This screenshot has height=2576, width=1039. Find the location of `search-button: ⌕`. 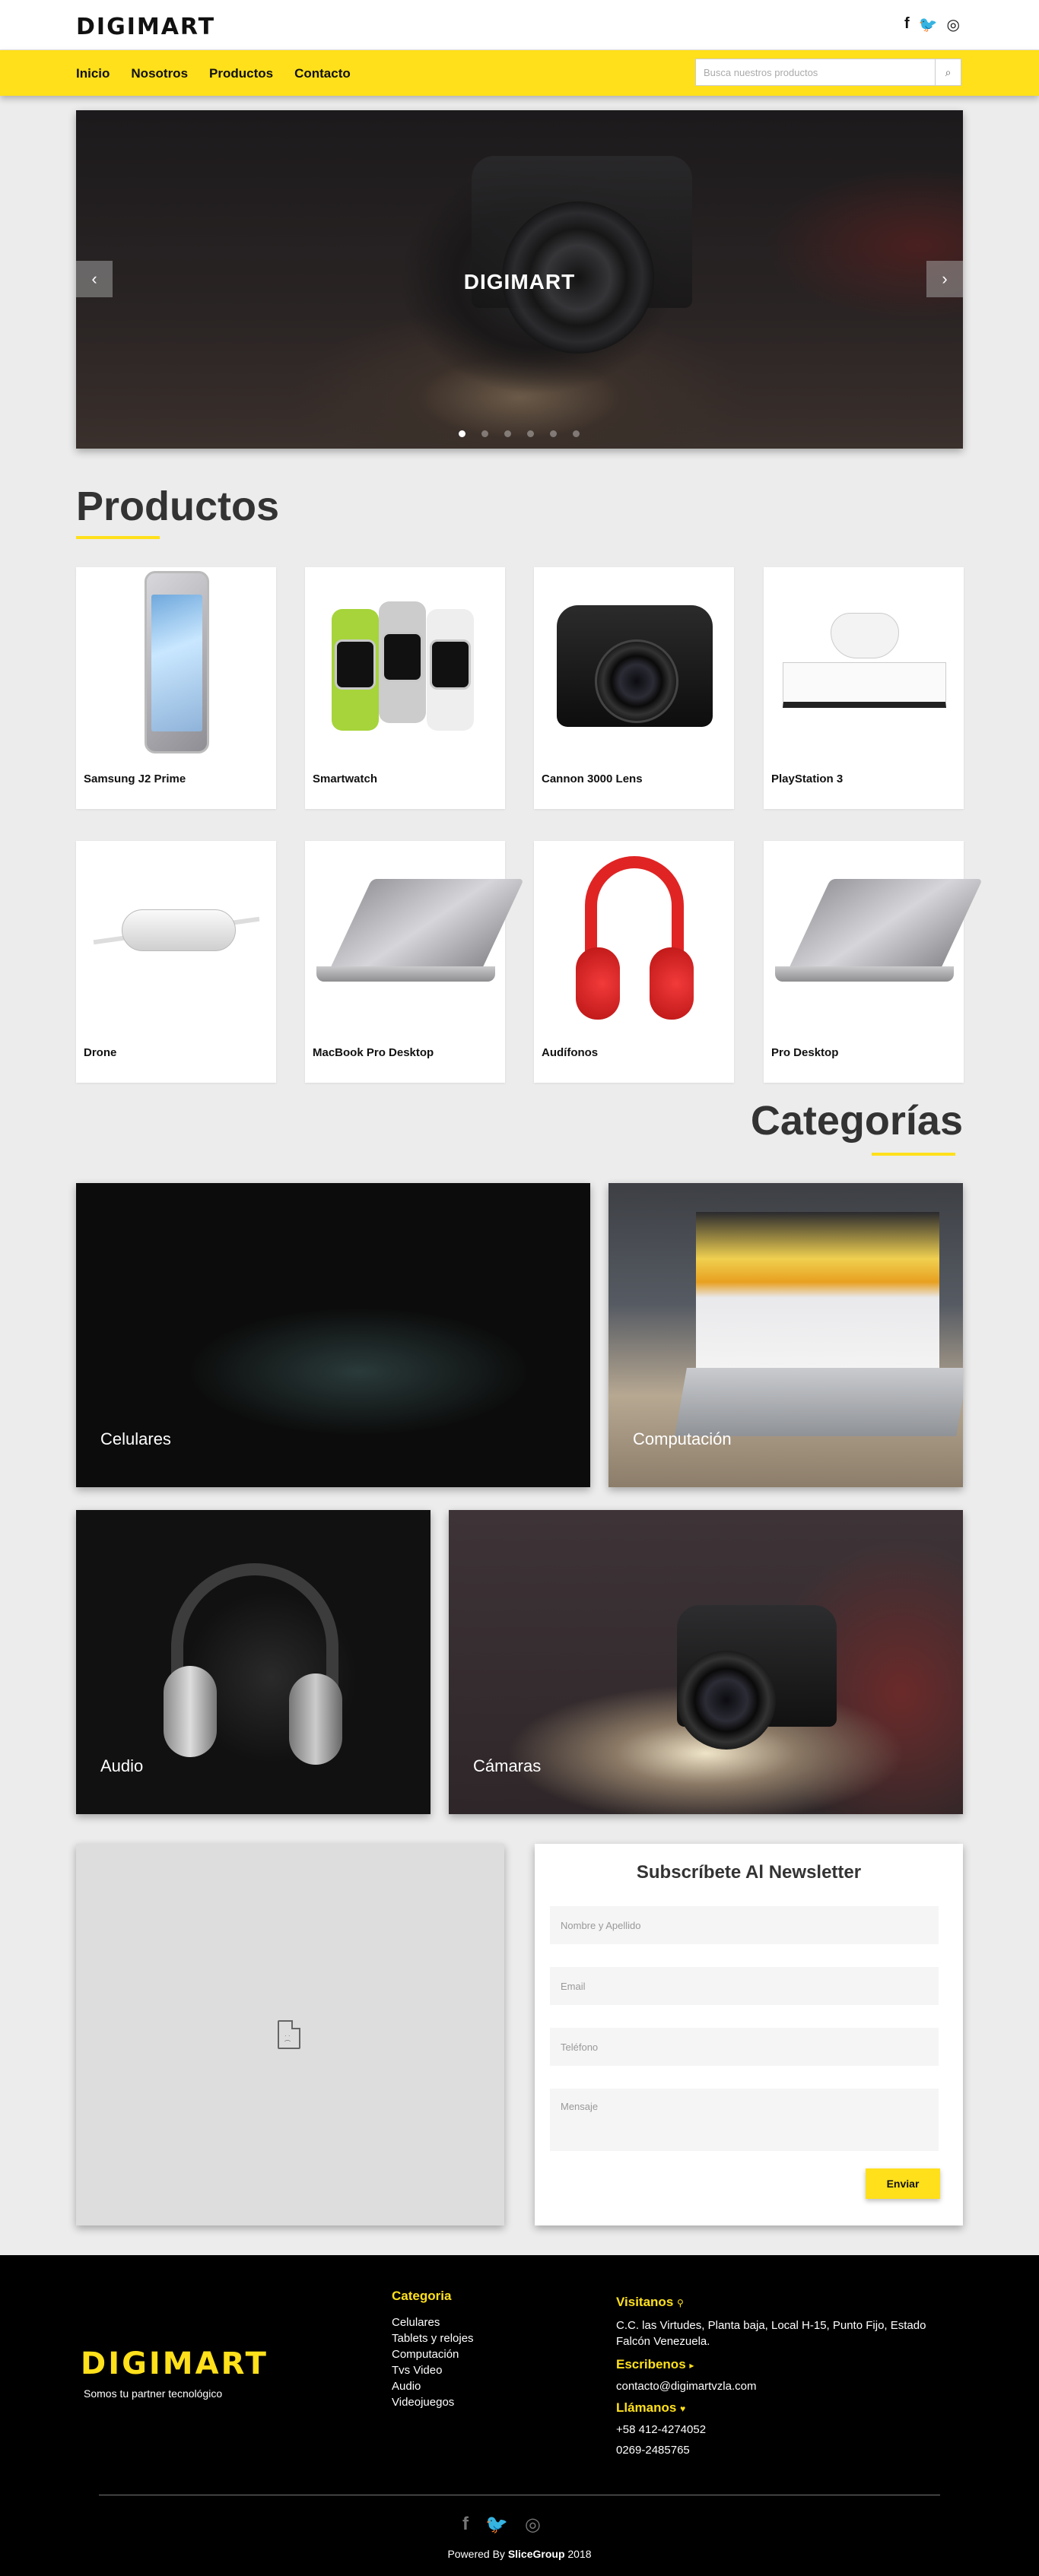

search-button: ⌕ is located at coordinates (948, 72).